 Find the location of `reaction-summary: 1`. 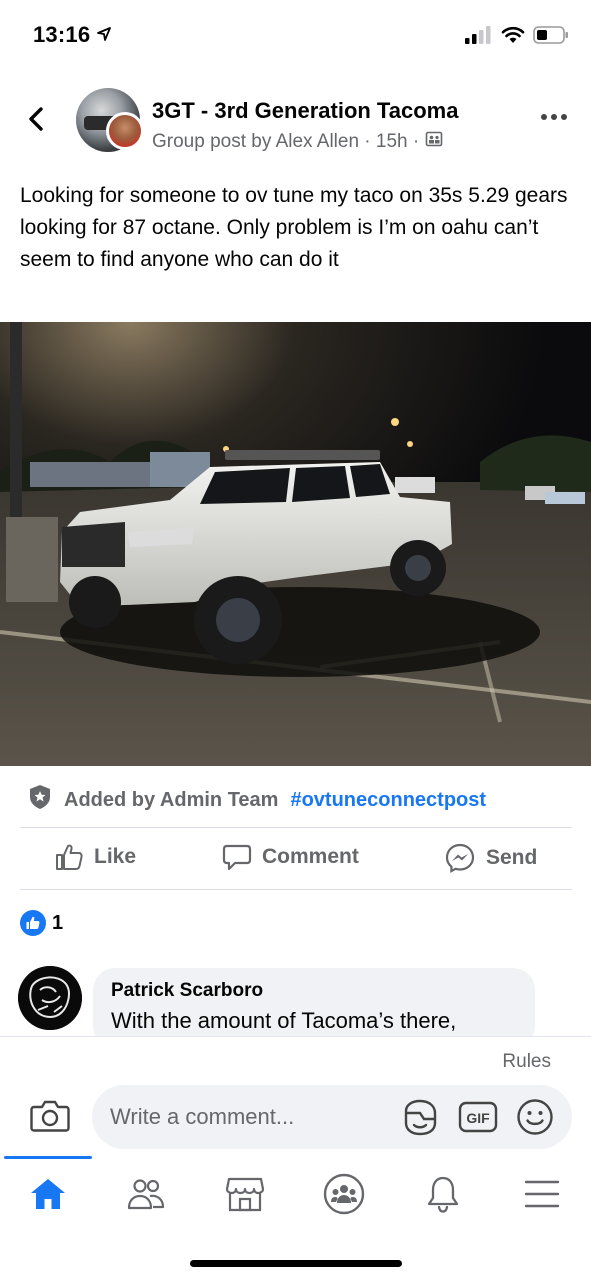

reaction-summary: 1 is located at coordinates (41, 923).